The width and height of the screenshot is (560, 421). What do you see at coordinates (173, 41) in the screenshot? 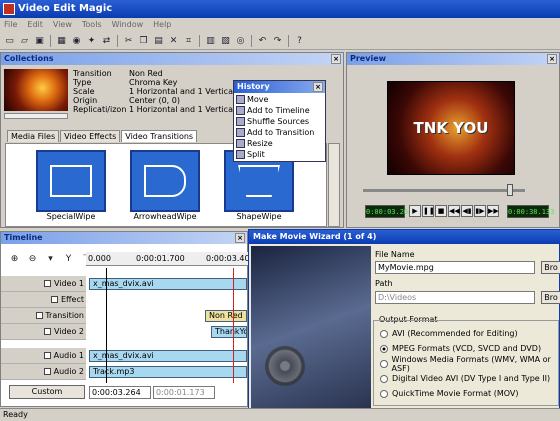
I see `delete-icon: ✕` at bounding box center [173, 41].